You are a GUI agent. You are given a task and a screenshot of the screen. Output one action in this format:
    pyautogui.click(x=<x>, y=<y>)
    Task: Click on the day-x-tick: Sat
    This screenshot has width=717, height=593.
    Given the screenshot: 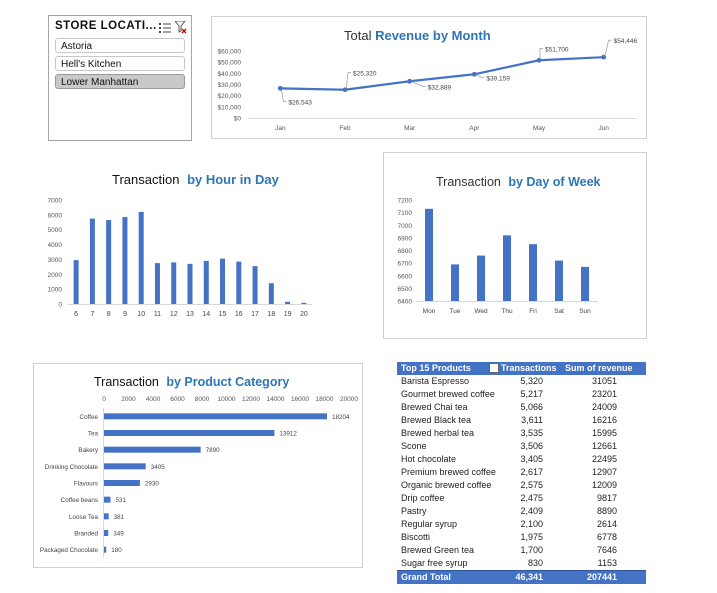 What is the action you would take?
    pyautogui.click(x=559, y=311)
    